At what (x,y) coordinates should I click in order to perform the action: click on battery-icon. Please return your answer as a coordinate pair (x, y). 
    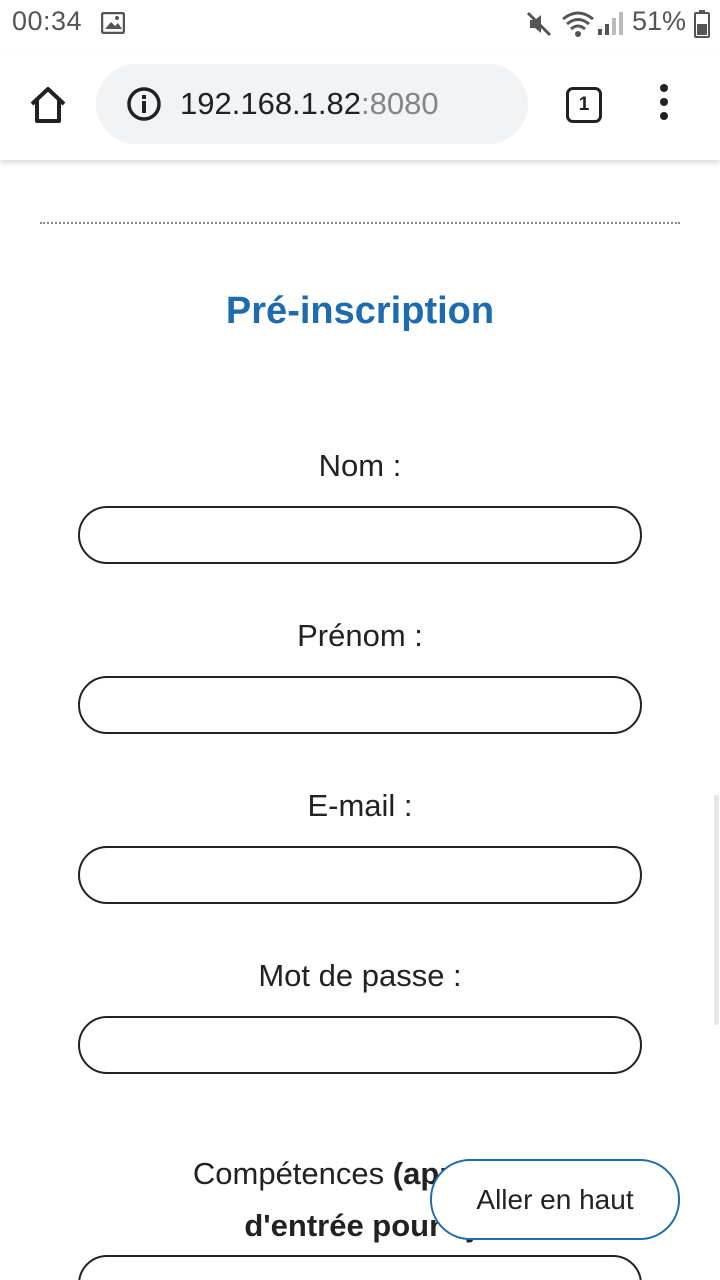
    Looking at the image, I should click on (702, 26).